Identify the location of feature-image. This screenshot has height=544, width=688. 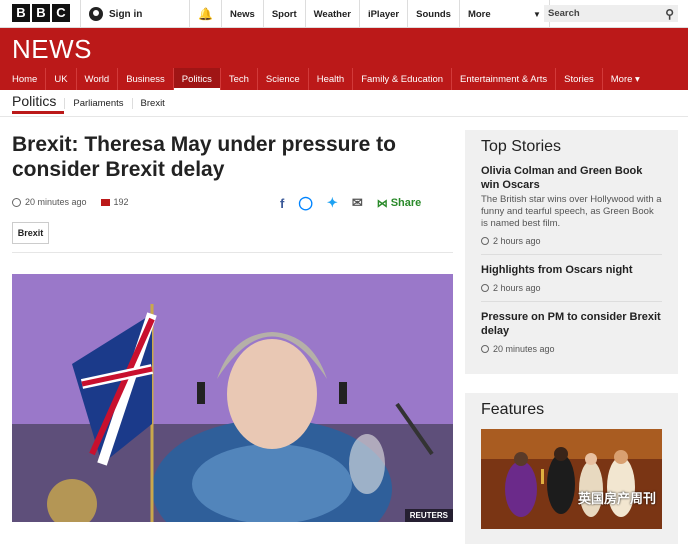
(571, 479).